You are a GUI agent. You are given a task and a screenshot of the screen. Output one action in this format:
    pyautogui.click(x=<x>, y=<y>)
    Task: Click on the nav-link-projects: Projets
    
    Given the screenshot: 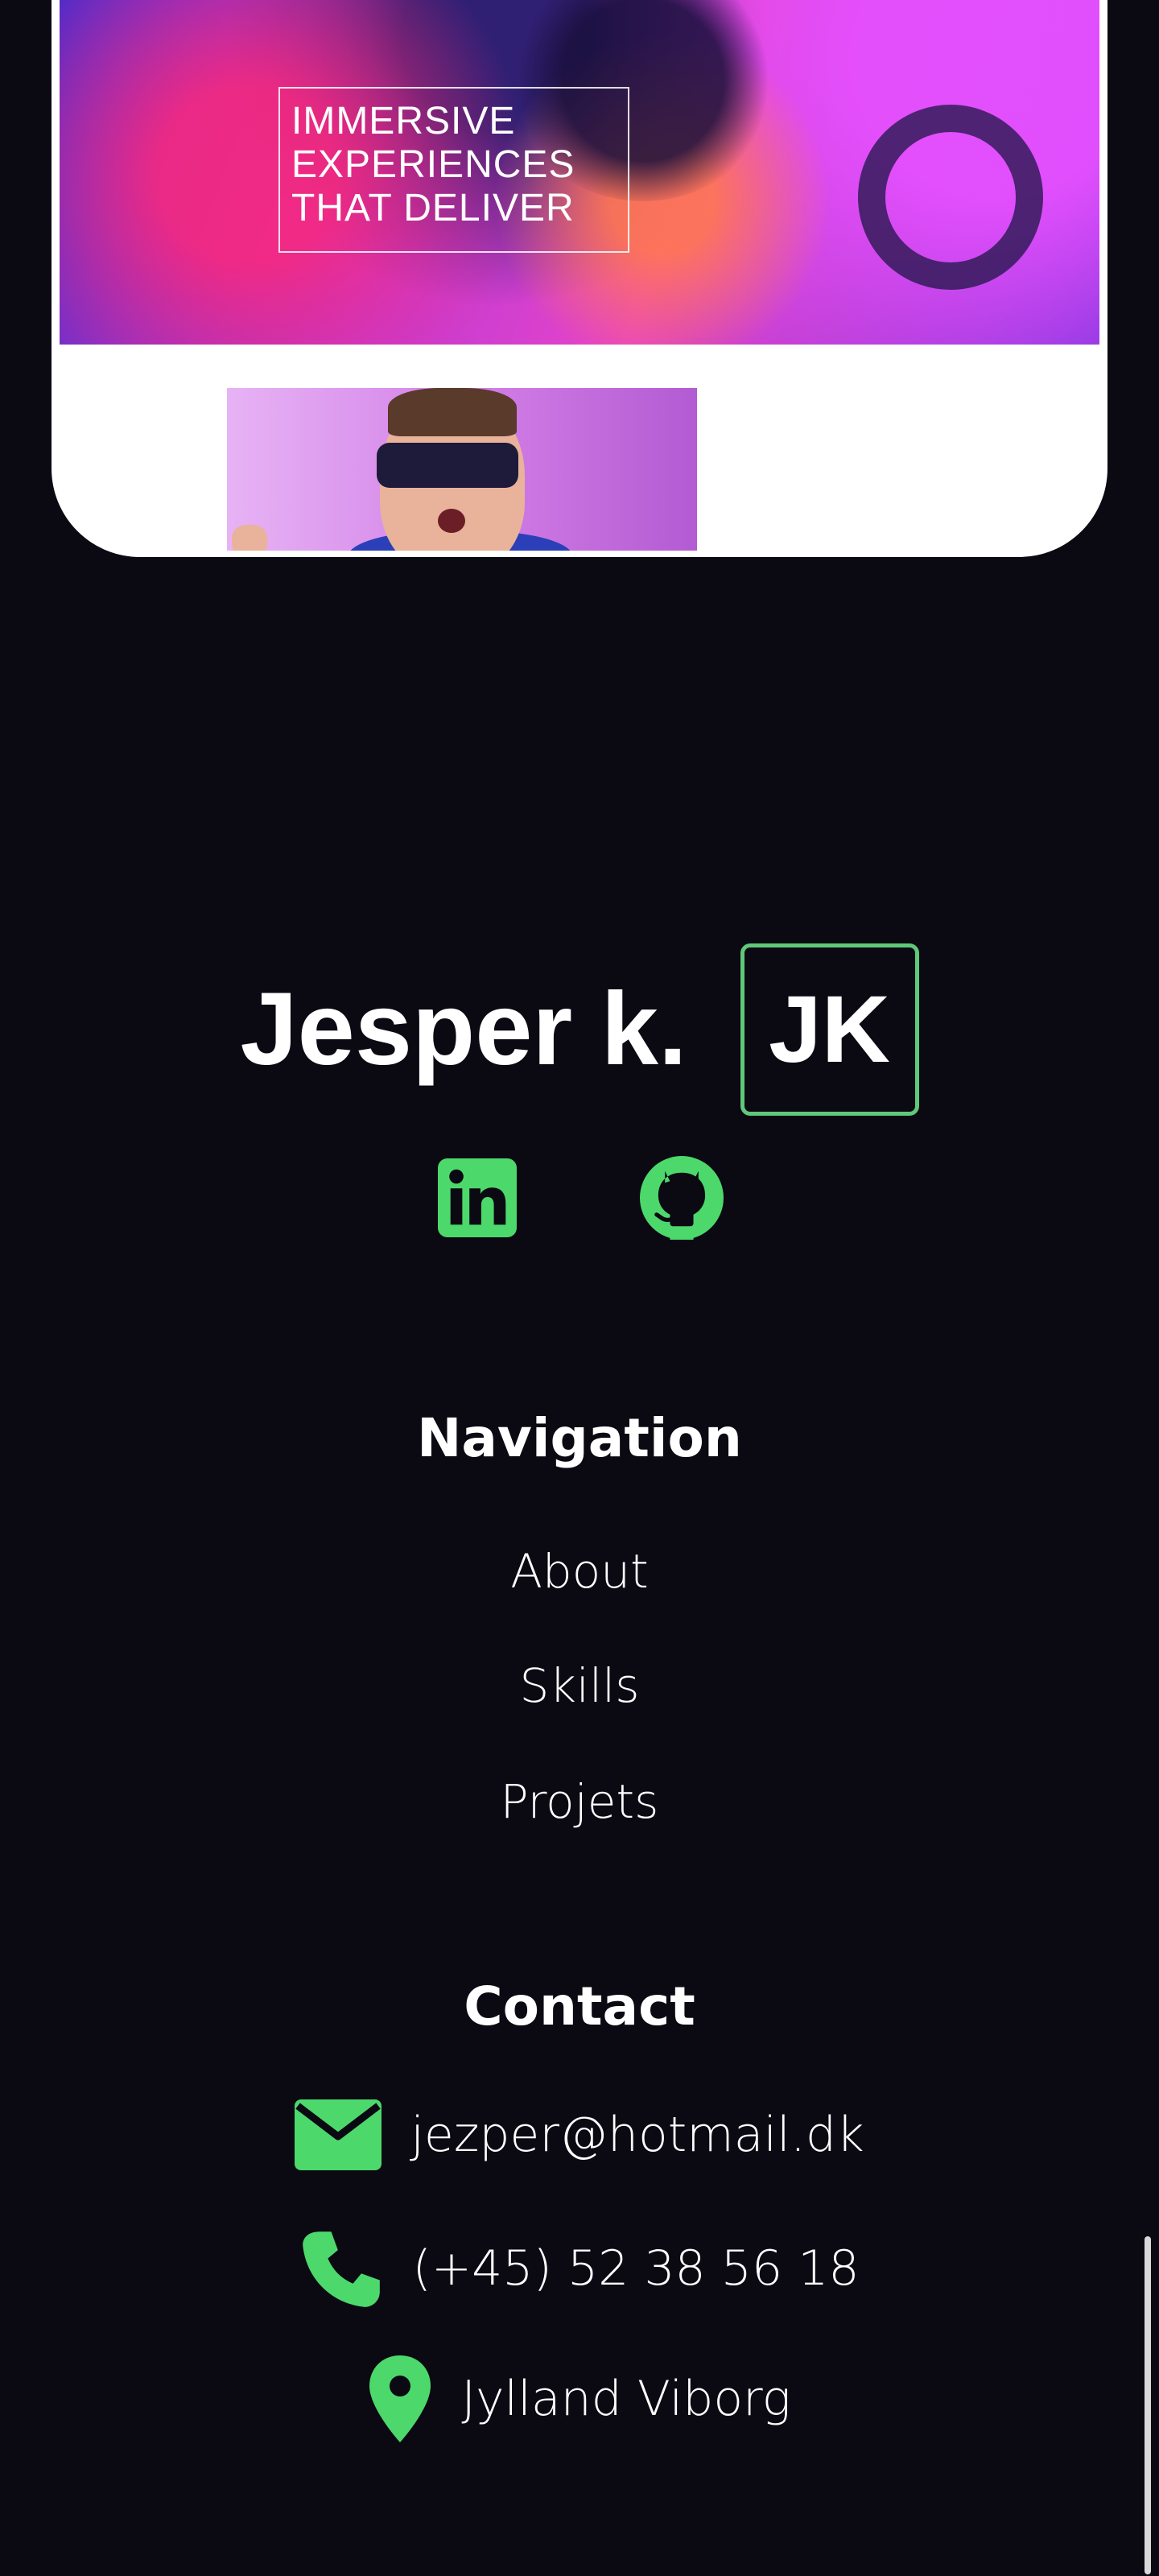 What is the action you would take?
    pyautogui.click(x=579, y=1801)
    